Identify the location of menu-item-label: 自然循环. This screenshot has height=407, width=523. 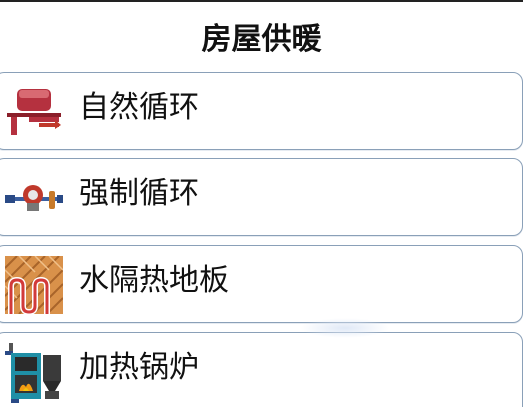
(139, 107).